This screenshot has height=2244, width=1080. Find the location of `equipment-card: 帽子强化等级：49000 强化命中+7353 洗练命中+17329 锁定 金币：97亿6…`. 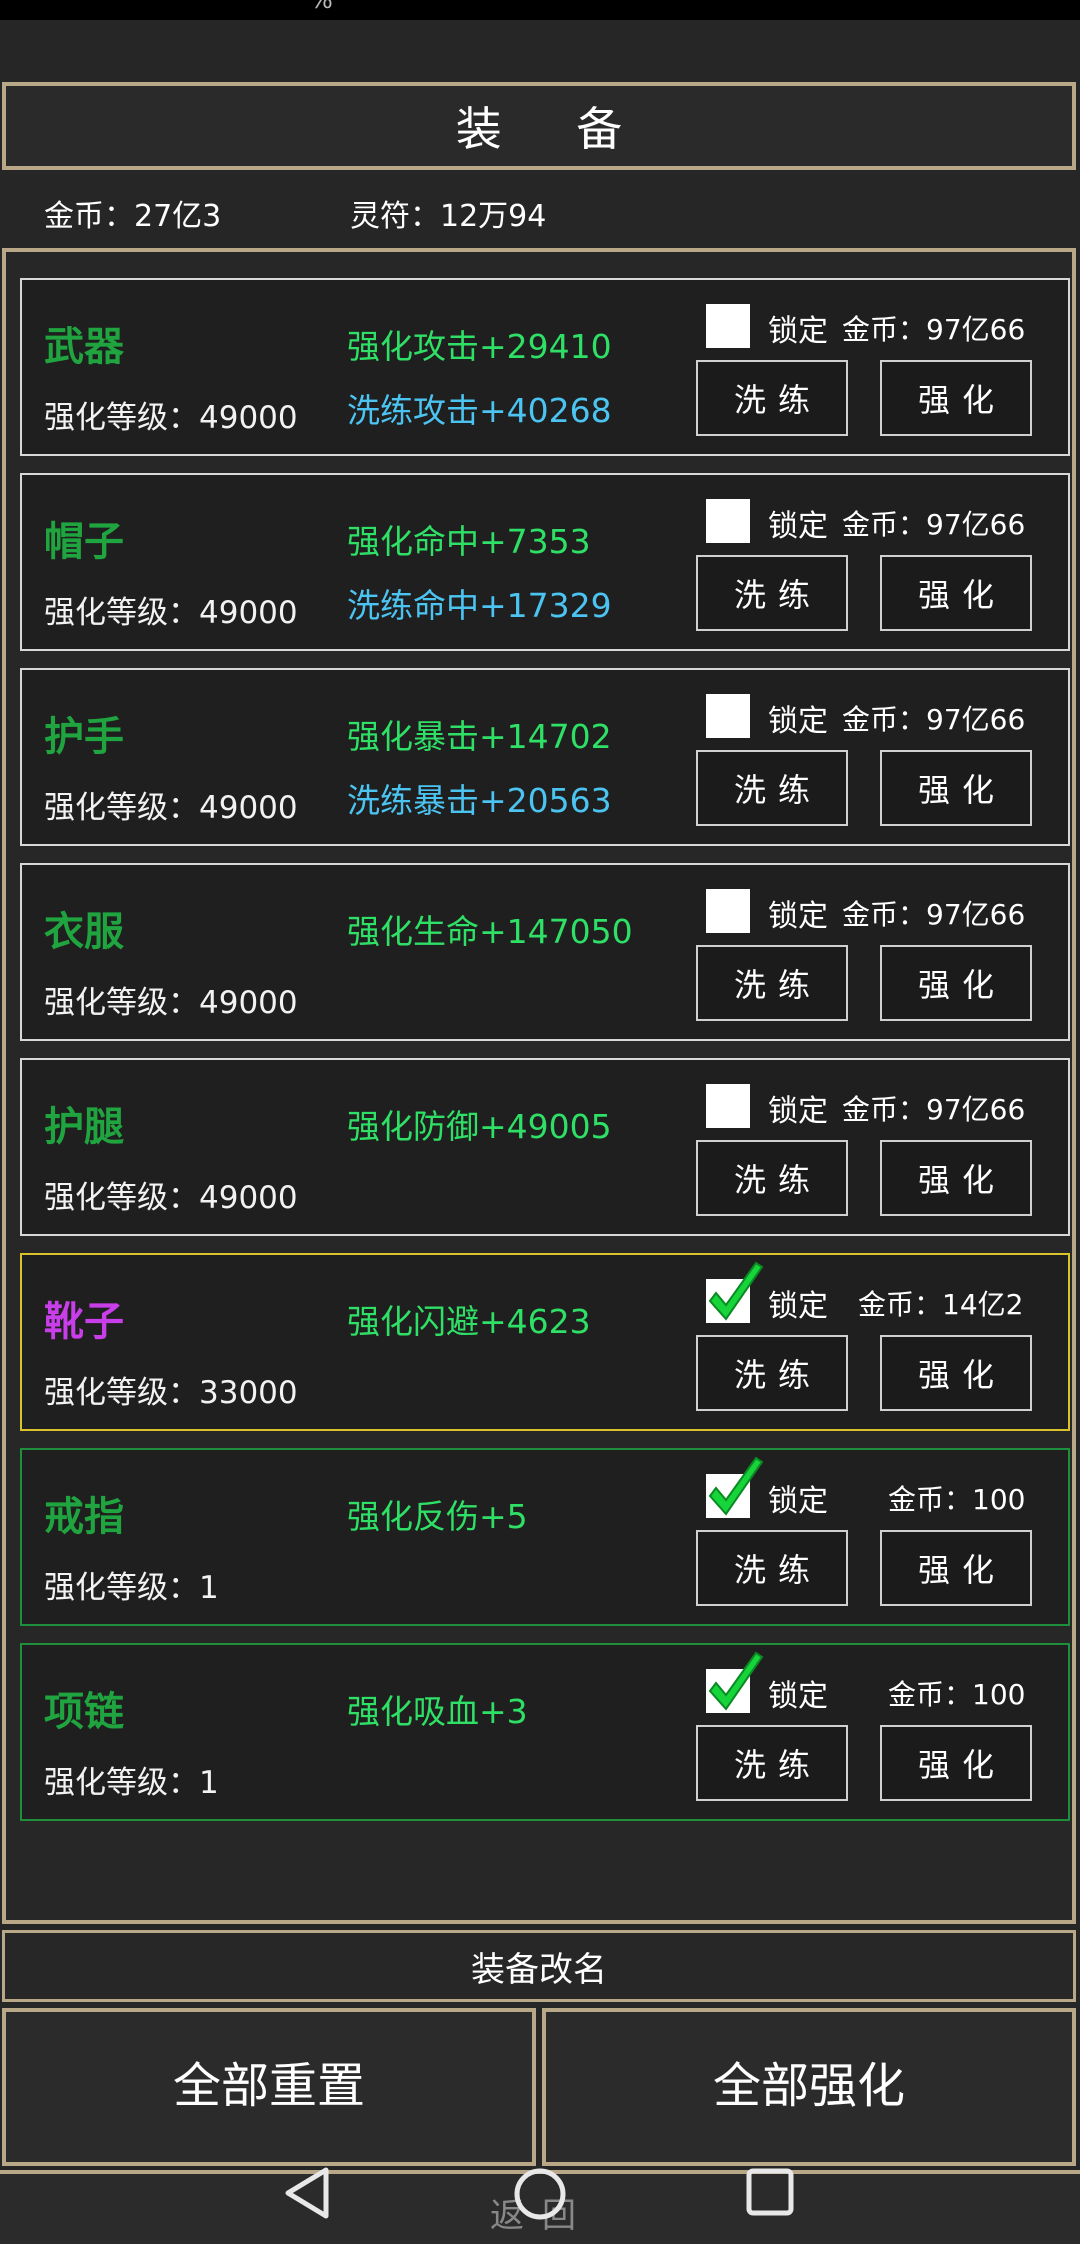

equipment-card: 帽子强化等级：49000 强化命中+7353 洗练命中+17329 锁定 金币：97亿6… is located at coordinates (545, 562).